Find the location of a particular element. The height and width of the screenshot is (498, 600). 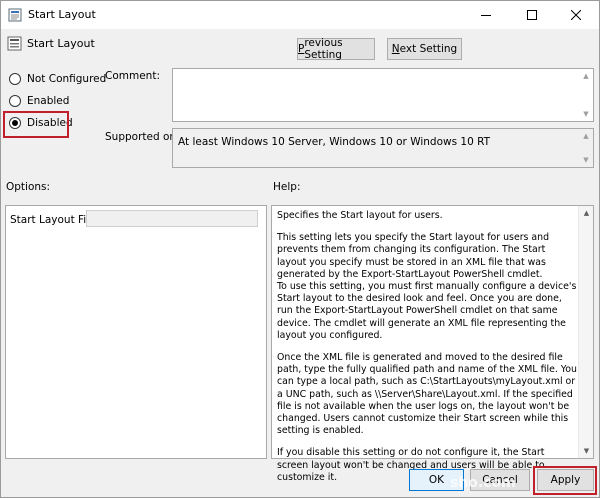

setting-title: Start Layout is located at coordinates (61, 43).